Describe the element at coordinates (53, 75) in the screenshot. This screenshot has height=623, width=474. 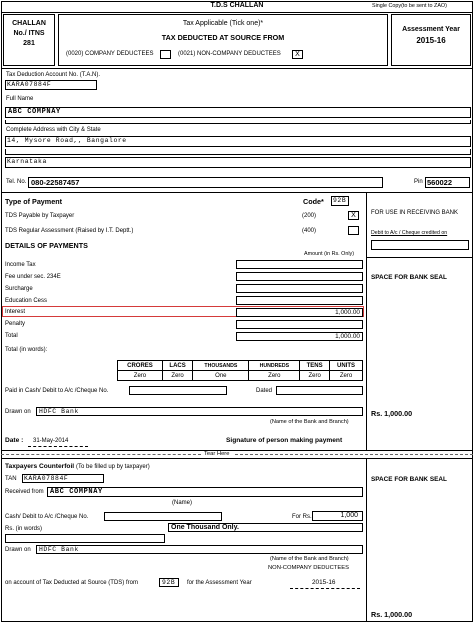
I see `tan-label: Tax Deduction Account No. (T.A.N).` at that location.